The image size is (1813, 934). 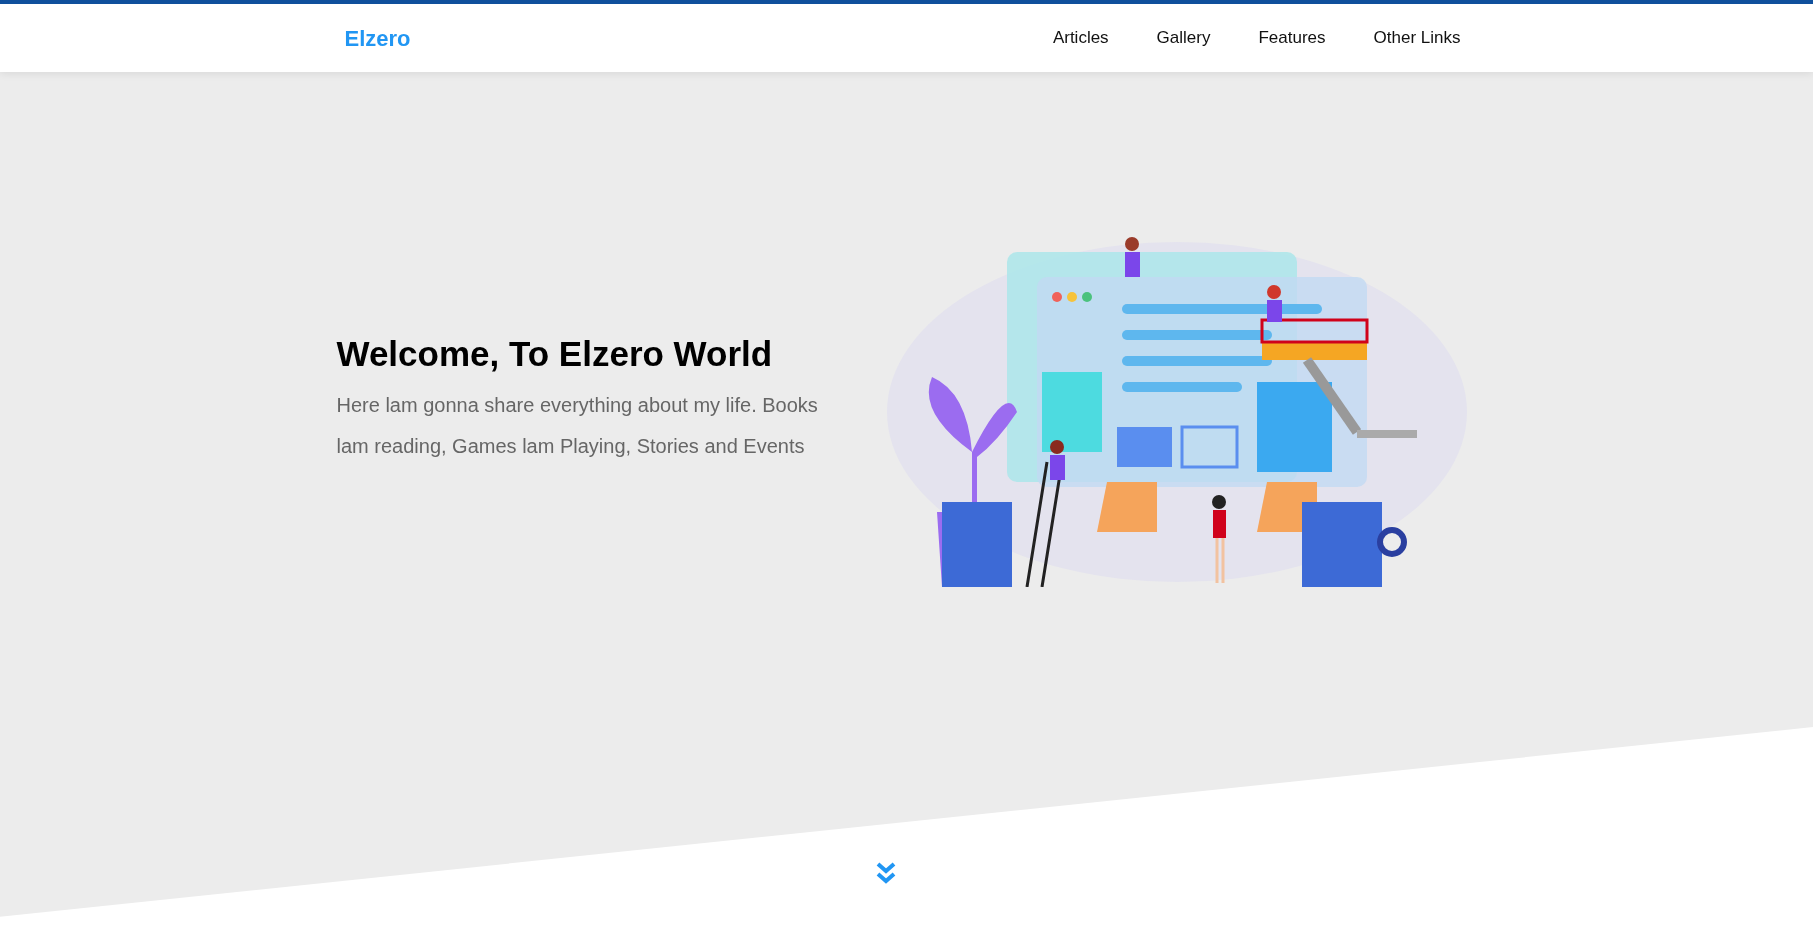 I want to click on nav-link: Articles, so click(x=1080, y=38).